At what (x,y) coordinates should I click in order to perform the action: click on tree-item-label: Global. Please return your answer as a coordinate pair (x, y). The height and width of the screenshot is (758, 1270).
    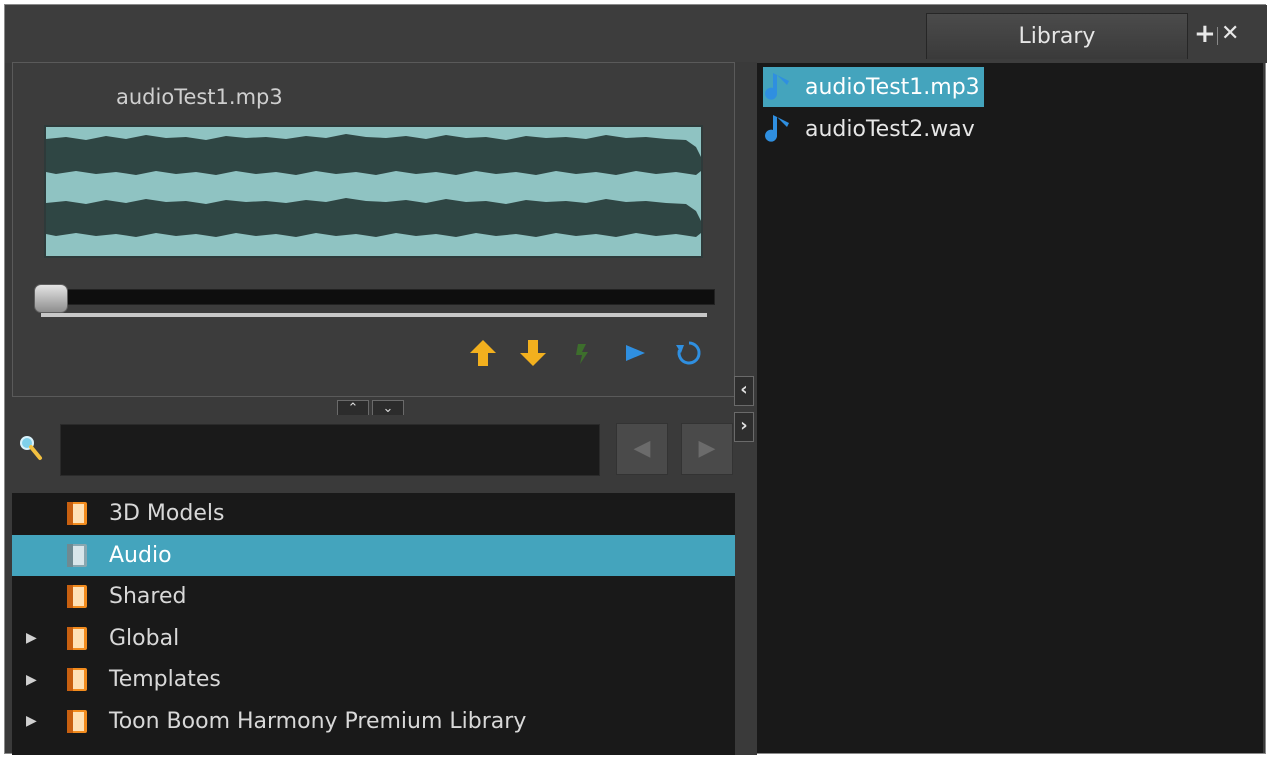
    Looking at the image, I should click on (144, 638).